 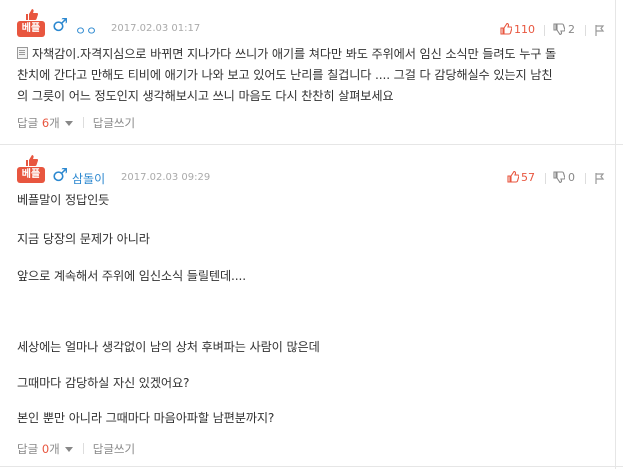 I want to click on comment-date: 2017.02.03 09:29, so click(x=166, y=177).